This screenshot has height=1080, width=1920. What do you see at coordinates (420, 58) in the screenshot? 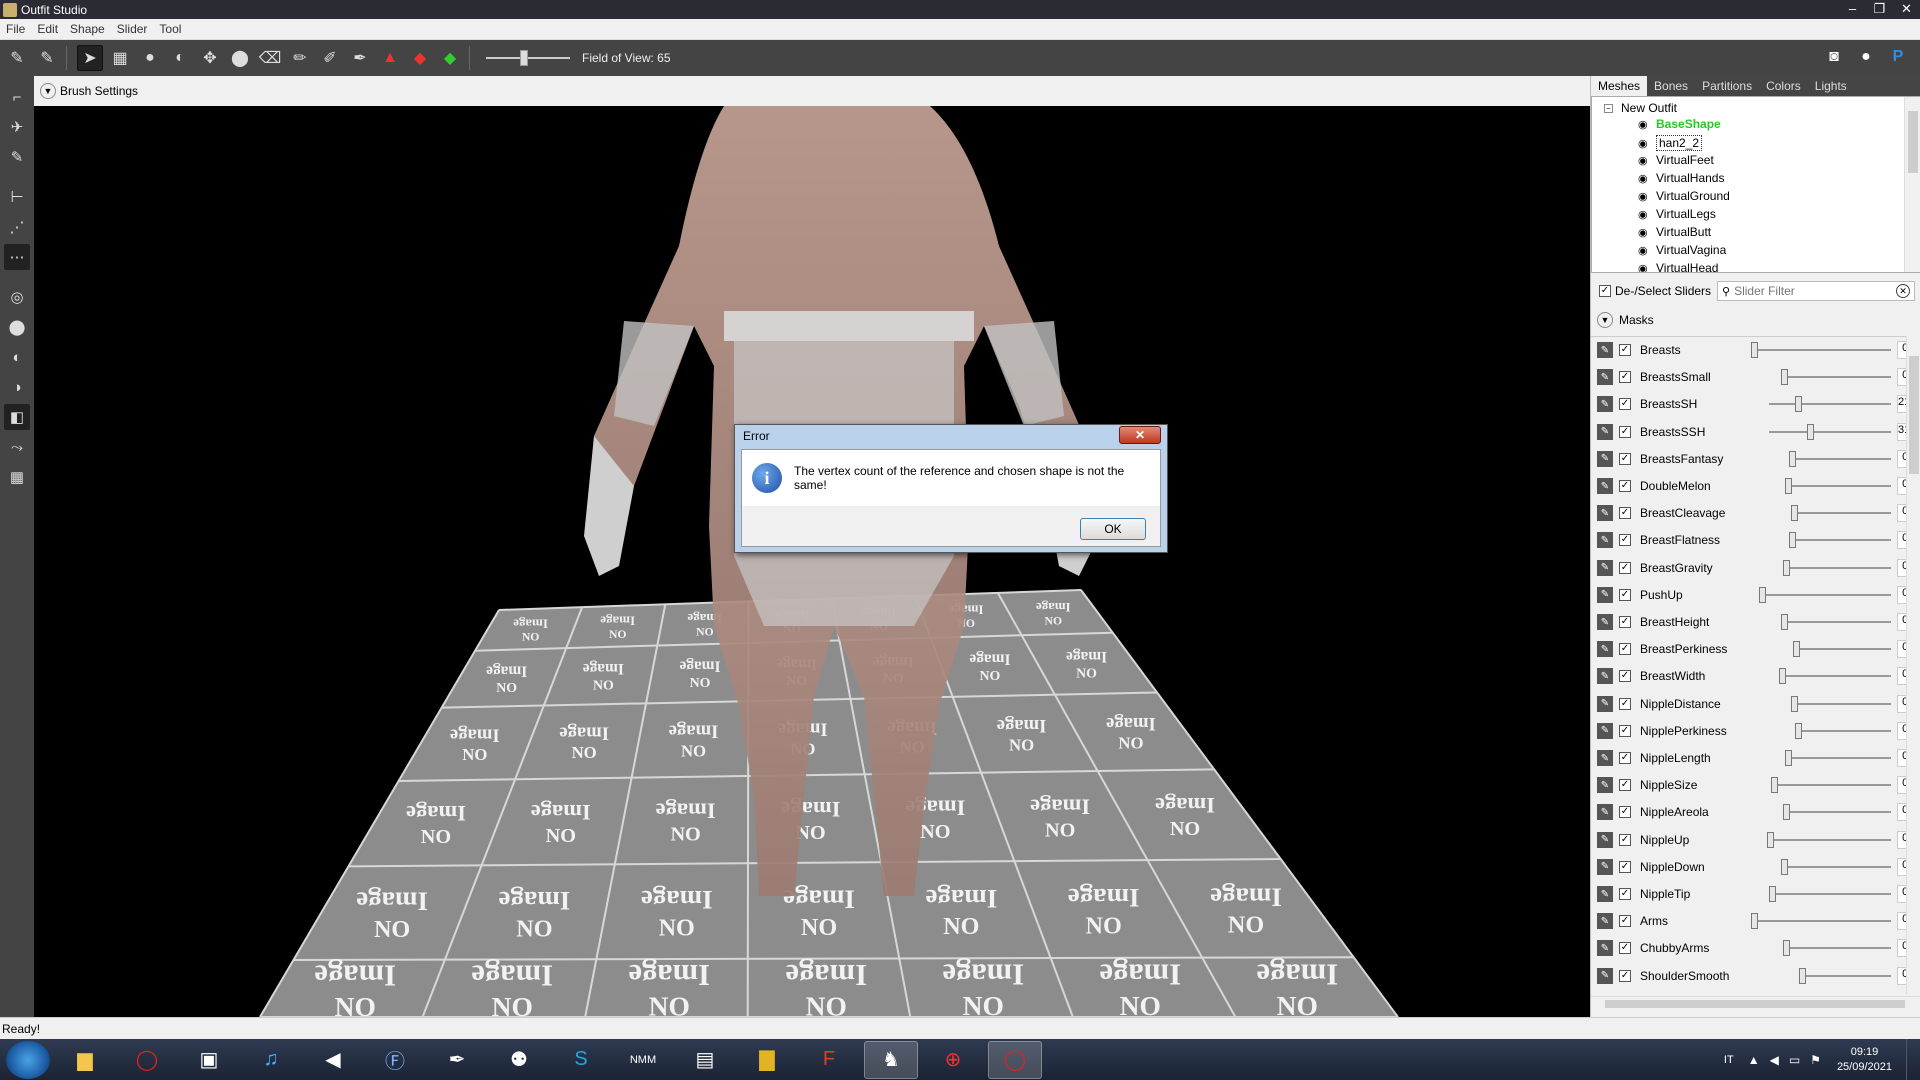
I see `flip-edge-icon: ◆` at bounding box center [420, 58].